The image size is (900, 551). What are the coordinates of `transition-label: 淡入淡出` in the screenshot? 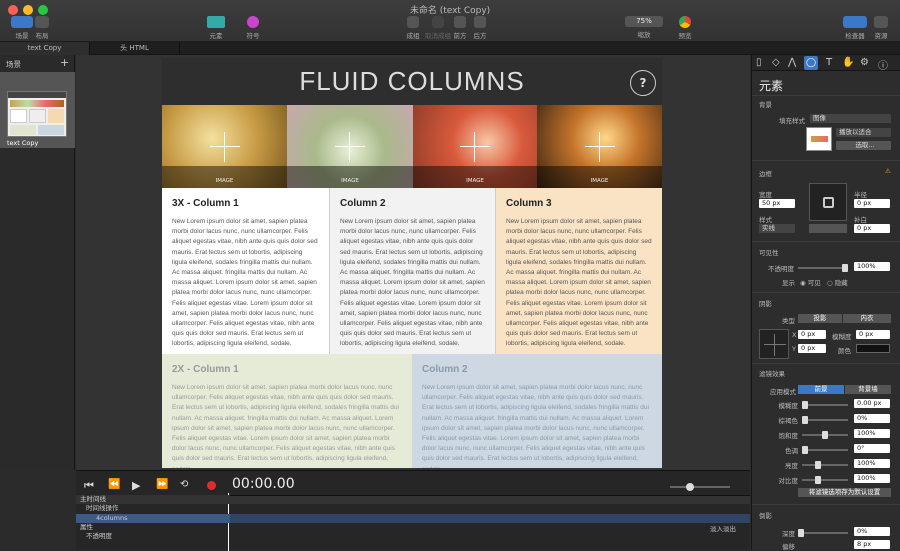 It's located at (723, 528).